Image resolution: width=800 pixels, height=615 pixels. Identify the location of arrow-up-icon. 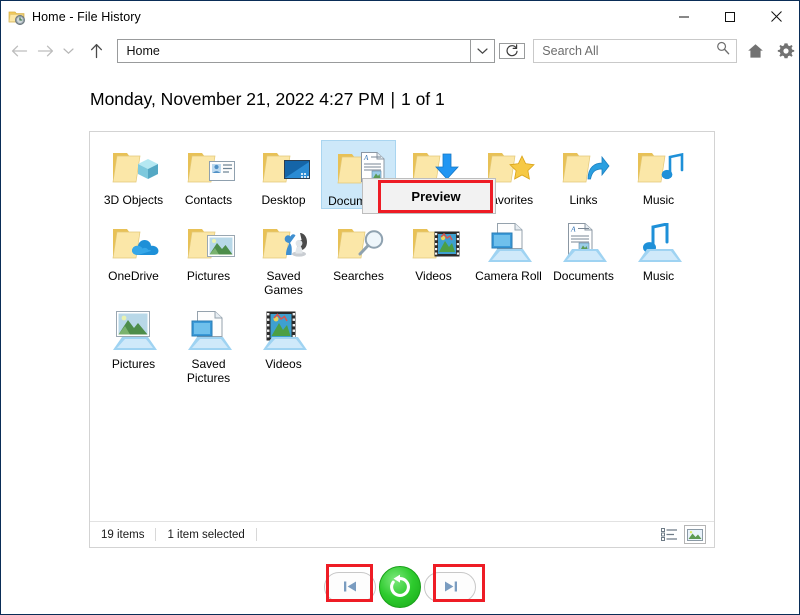
(97, 51).